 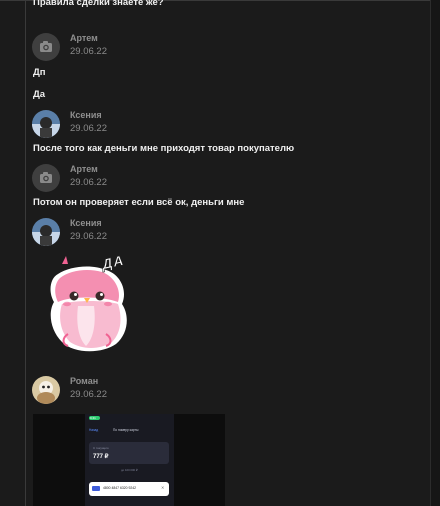 I want to click on card-icon, so click(x=96, y=488).